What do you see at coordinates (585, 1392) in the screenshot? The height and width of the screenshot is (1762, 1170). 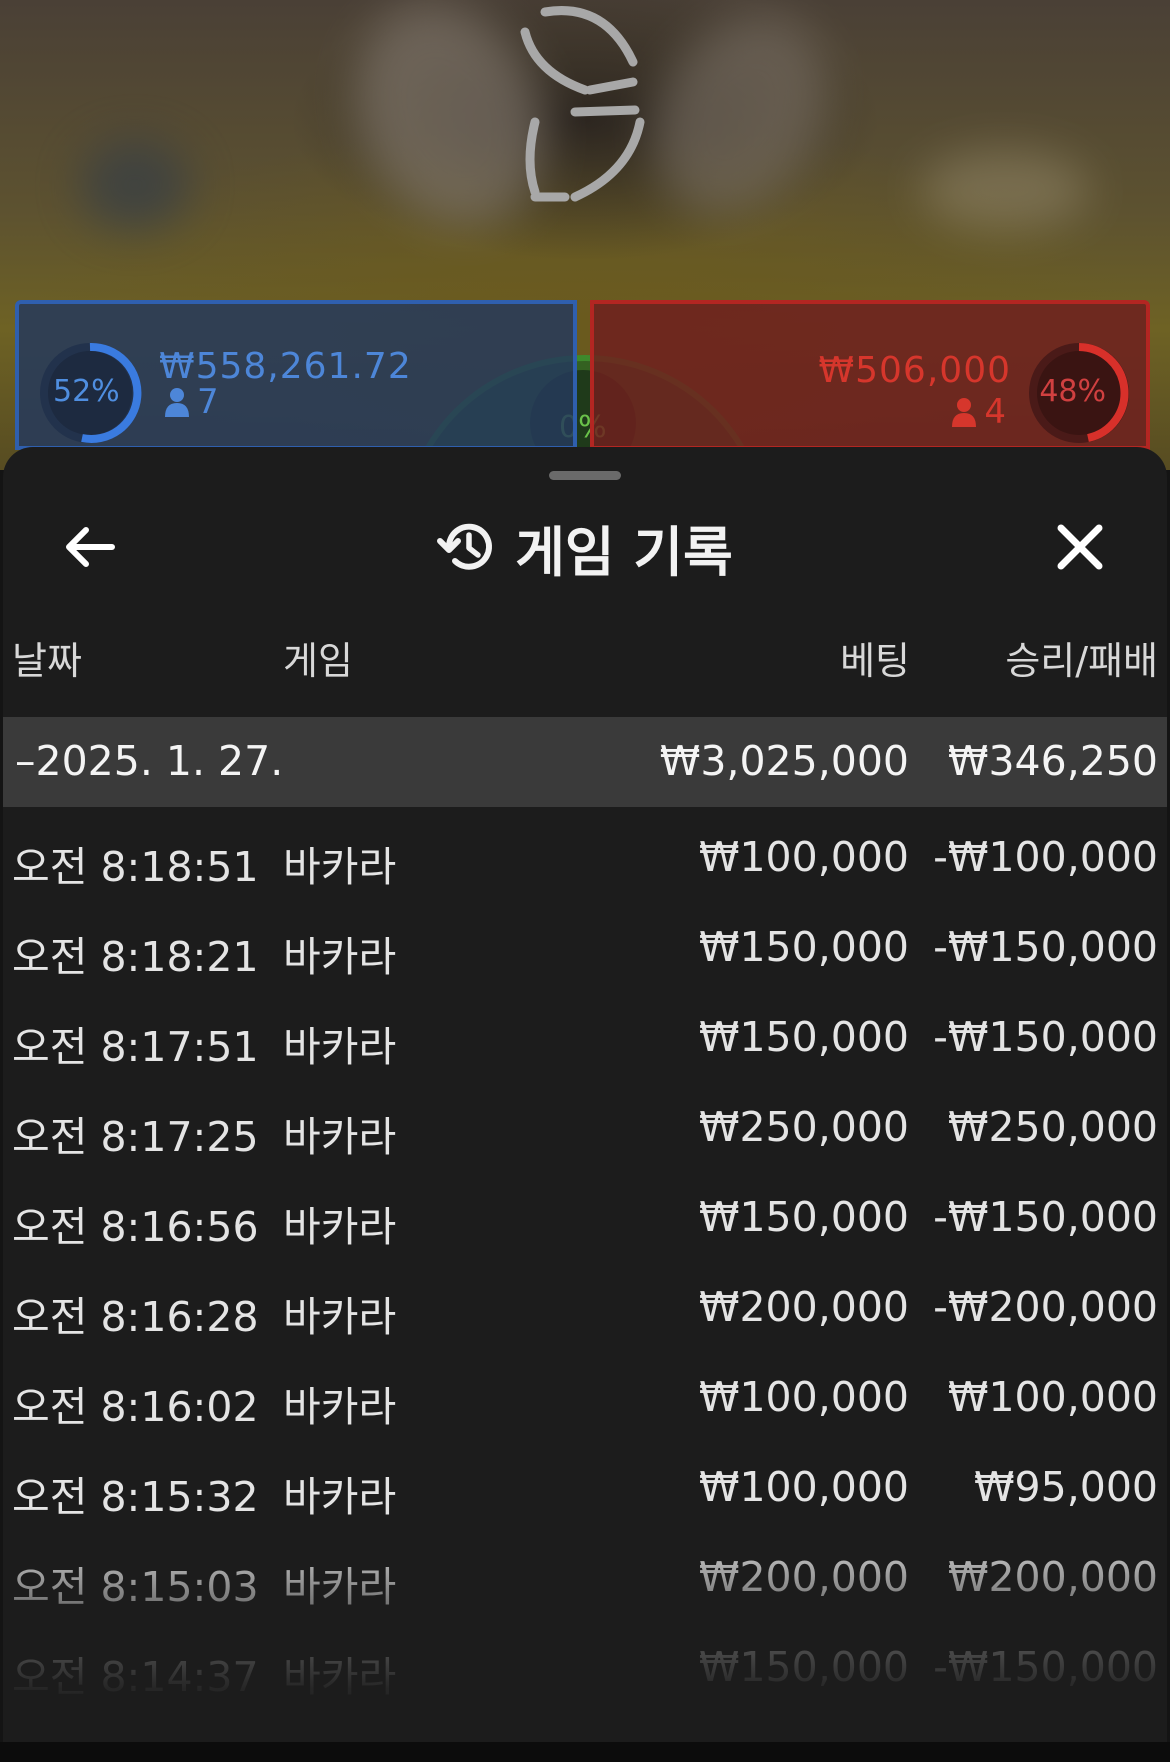 I see `table-row: 오전 8:16:02 바카라 ₩100,000 ₩100,000` at bounding box center [585, 1392].